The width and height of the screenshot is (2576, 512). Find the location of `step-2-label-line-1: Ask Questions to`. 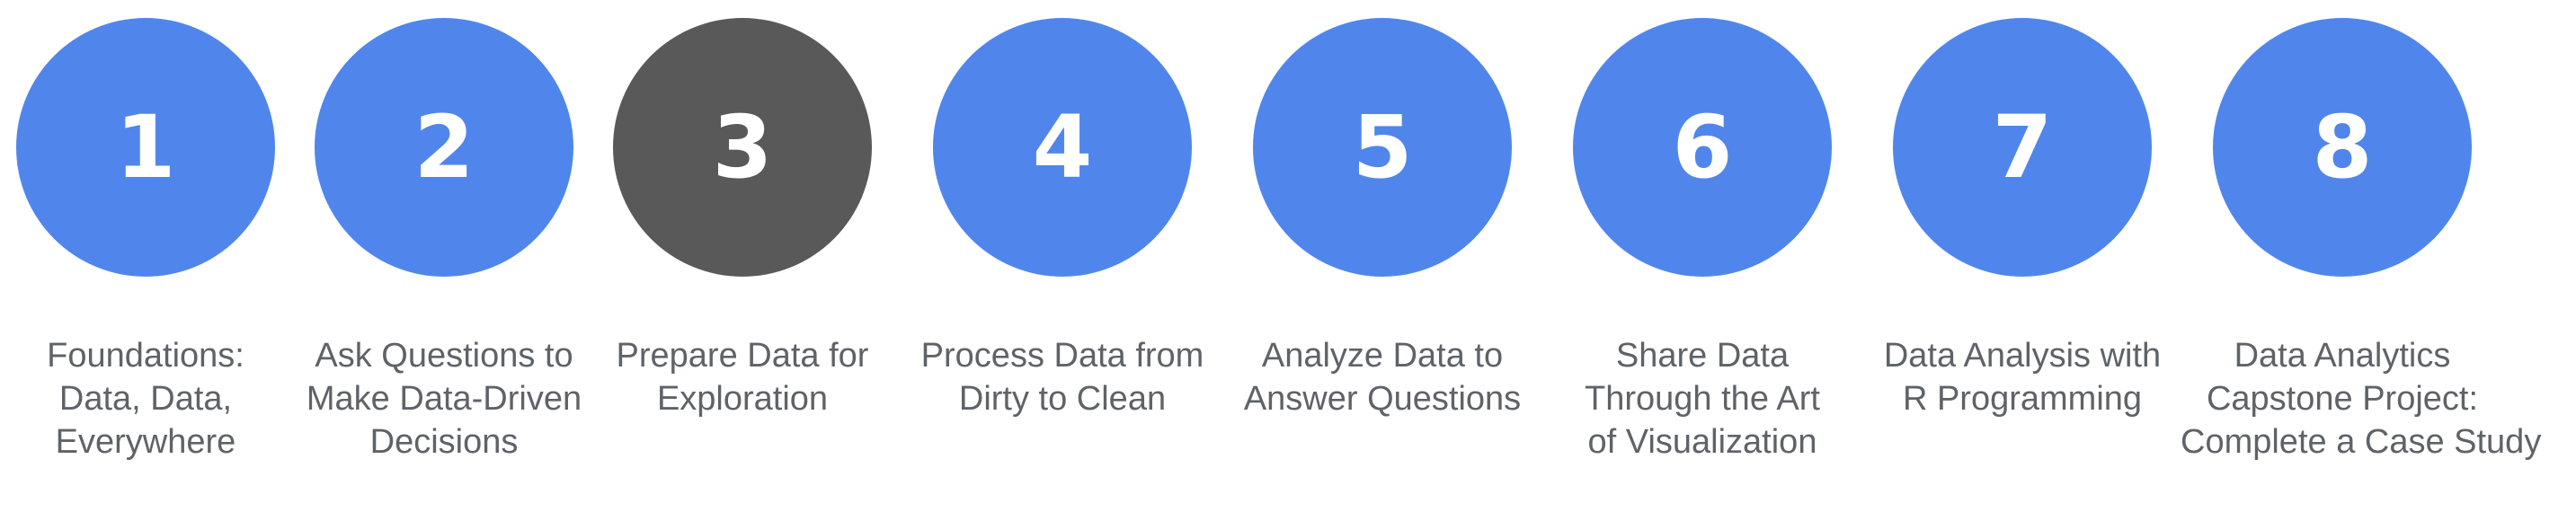

step-2-label-line-1: Ask Questions to is located at coordinates (444, 356).